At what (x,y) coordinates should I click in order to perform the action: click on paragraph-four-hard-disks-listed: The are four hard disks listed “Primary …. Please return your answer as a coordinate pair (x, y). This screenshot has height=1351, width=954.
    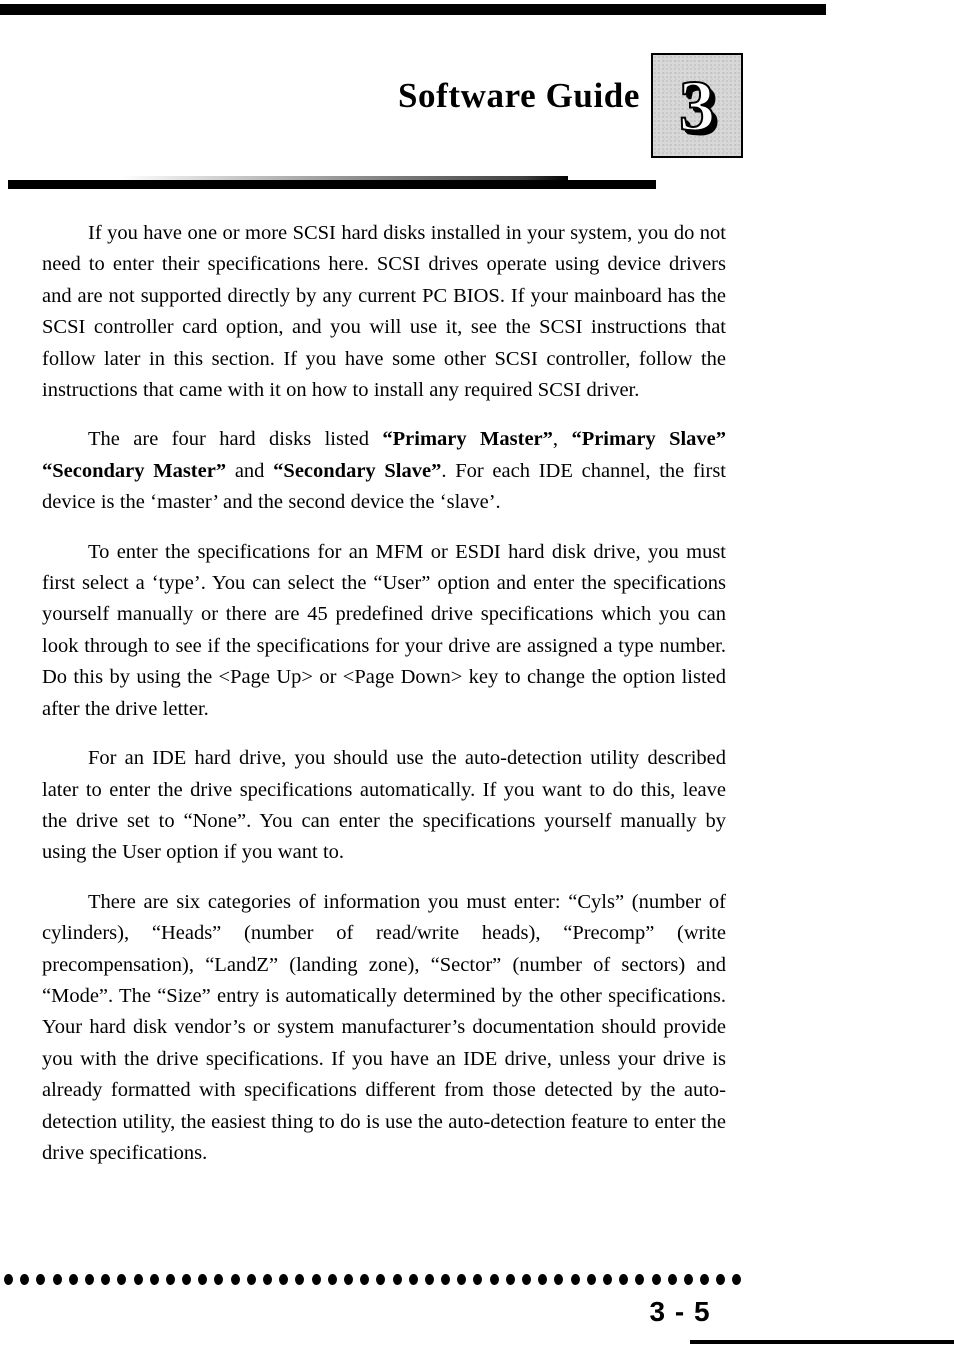
    Looking at the image, I should click on (384, 471).